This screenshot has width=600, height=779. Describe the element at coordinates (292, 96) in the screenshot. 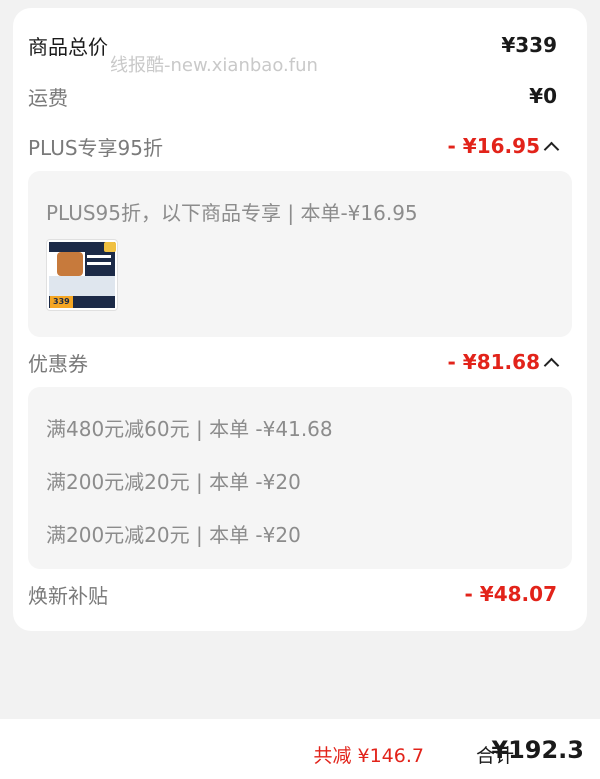

I see `shipping-row: 运费 ¥0` at that location.